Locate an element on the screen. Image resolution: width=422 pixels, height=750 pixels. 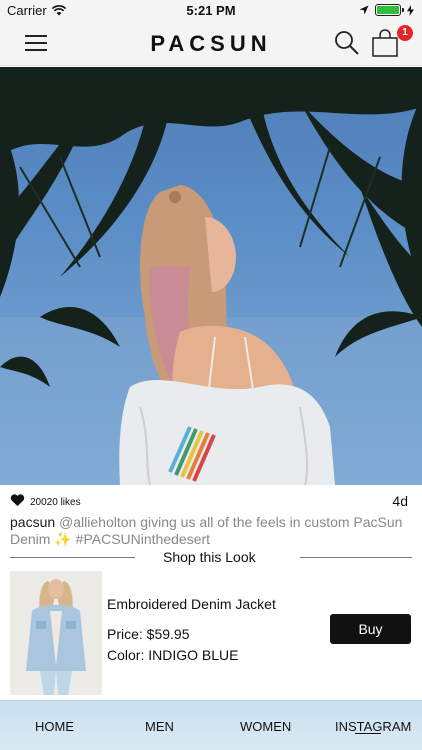
product-color: Color: INDIGO BLUE is located at coordinates (173, 655).